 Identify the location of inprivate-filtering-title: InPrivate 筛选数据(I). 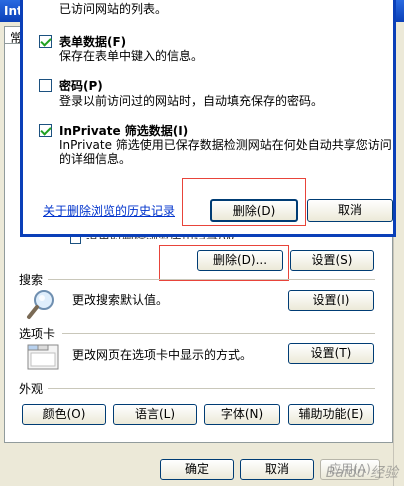
(124, 131).